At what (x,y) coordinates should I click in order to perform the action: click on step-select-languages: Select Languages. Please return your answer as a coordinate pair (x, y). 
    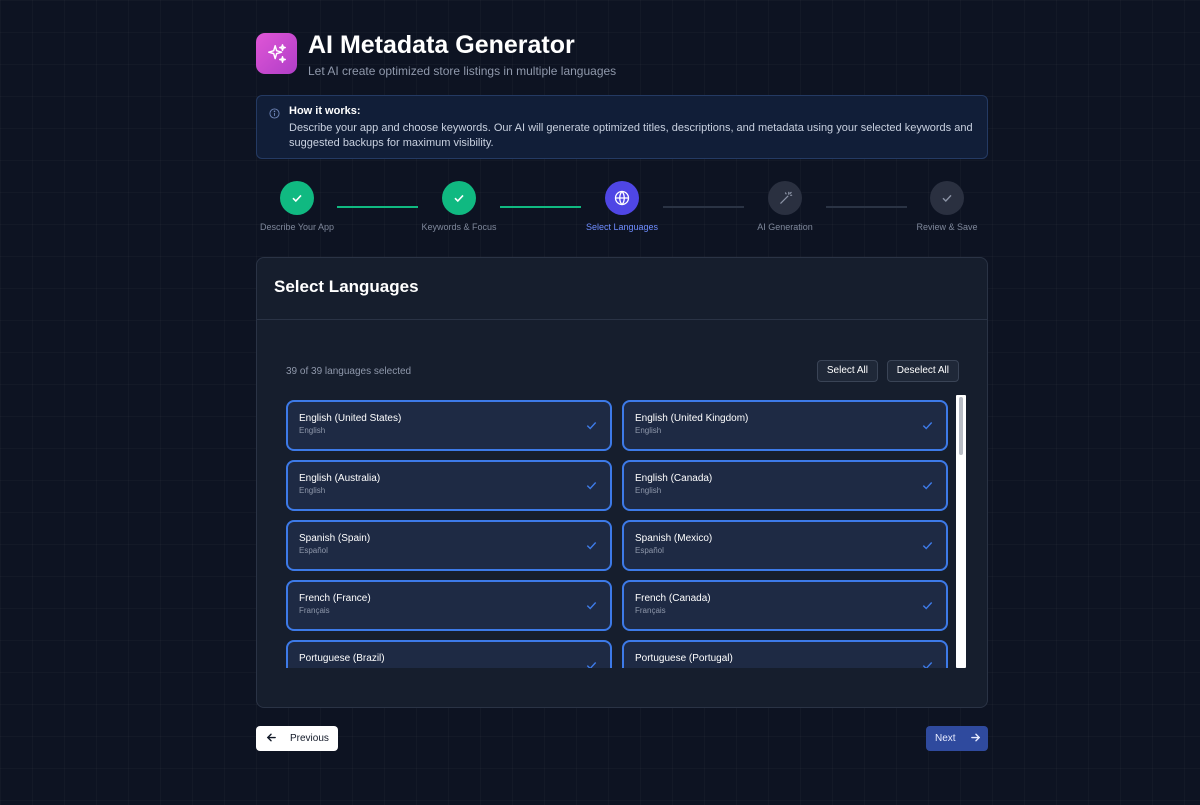
    Looking at the image, I should click on (622, 206).